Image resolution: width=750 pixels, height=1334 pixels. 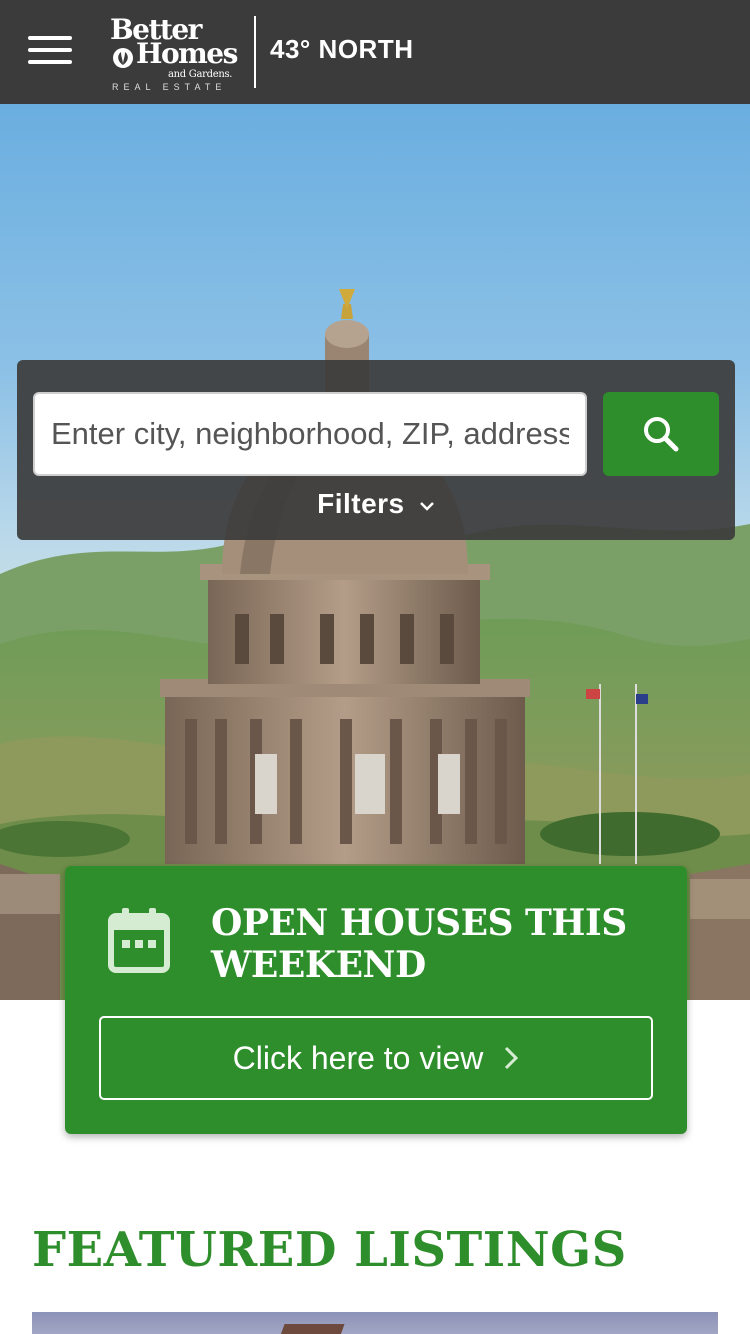 I want to click on logo-line-4: REAL ESTATE, so click(x=169, y=87).